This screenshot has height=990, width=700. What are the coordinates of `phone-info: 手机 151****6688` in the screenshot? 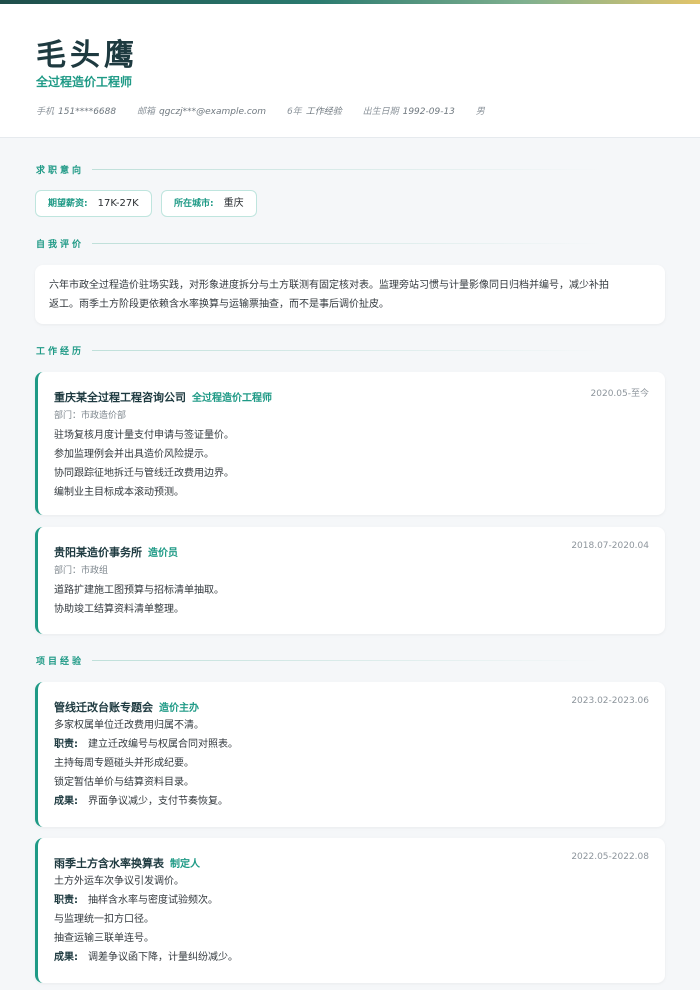 It's located at (76, 112).